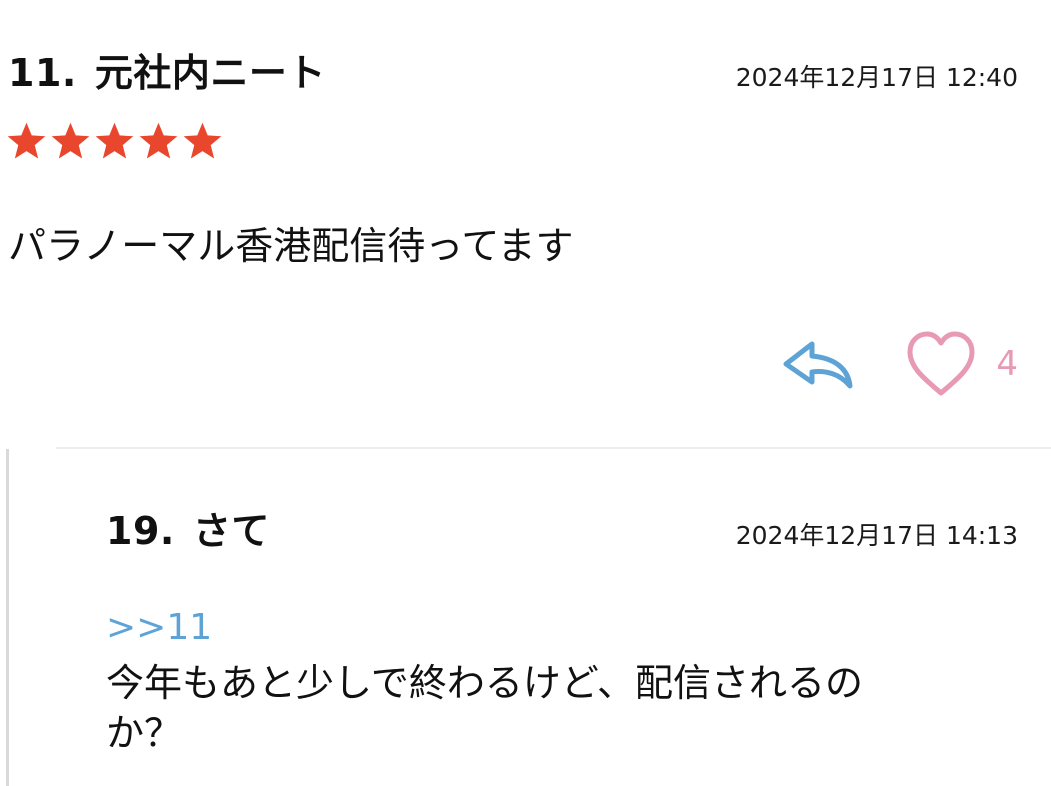  I want to click on reply-thread-bar, so click(7, 617).